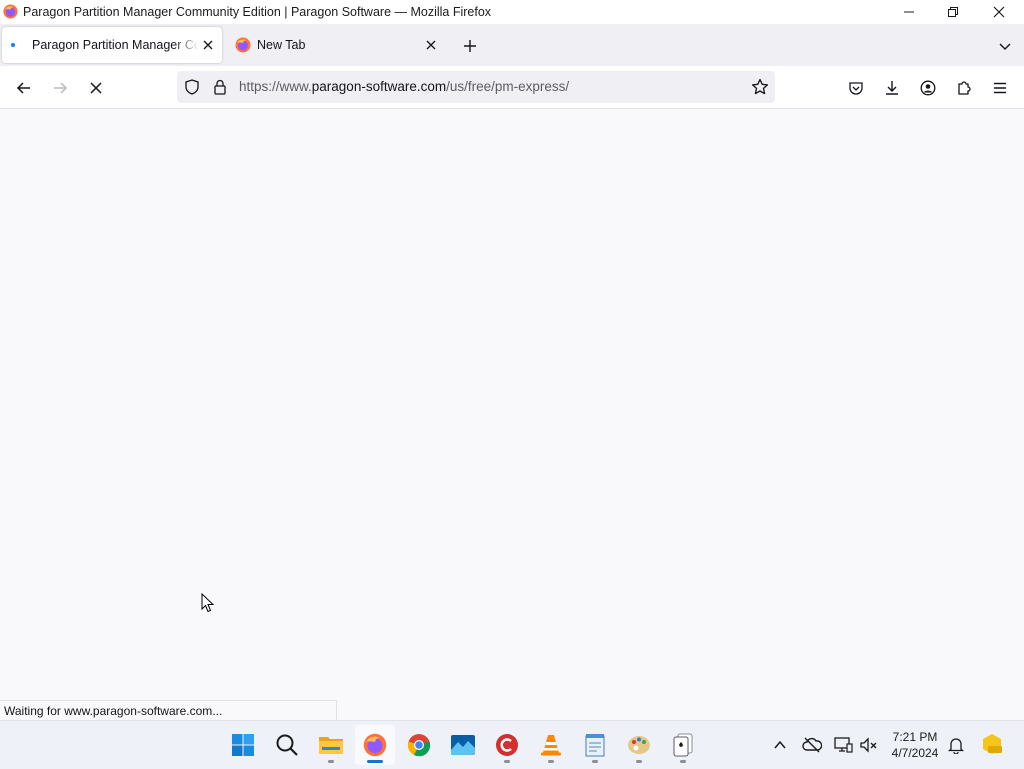 The image size is (1024, 769). I want to click on extensions-button, so click(964, 88).